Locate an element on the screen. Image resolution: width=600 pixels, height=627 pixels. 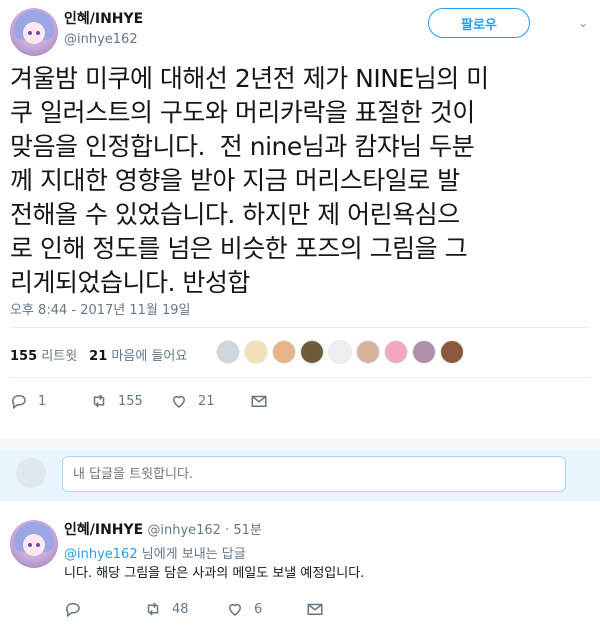
separator is located at coordinates (300, 444).